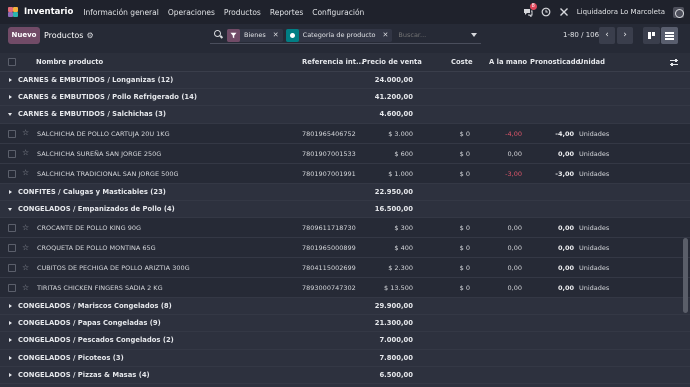 The height and width of the screenshot is (387, 690). Describe the element at coordinates (674, 62) in the screenshot. I see `optional-columns-icon` at that location.